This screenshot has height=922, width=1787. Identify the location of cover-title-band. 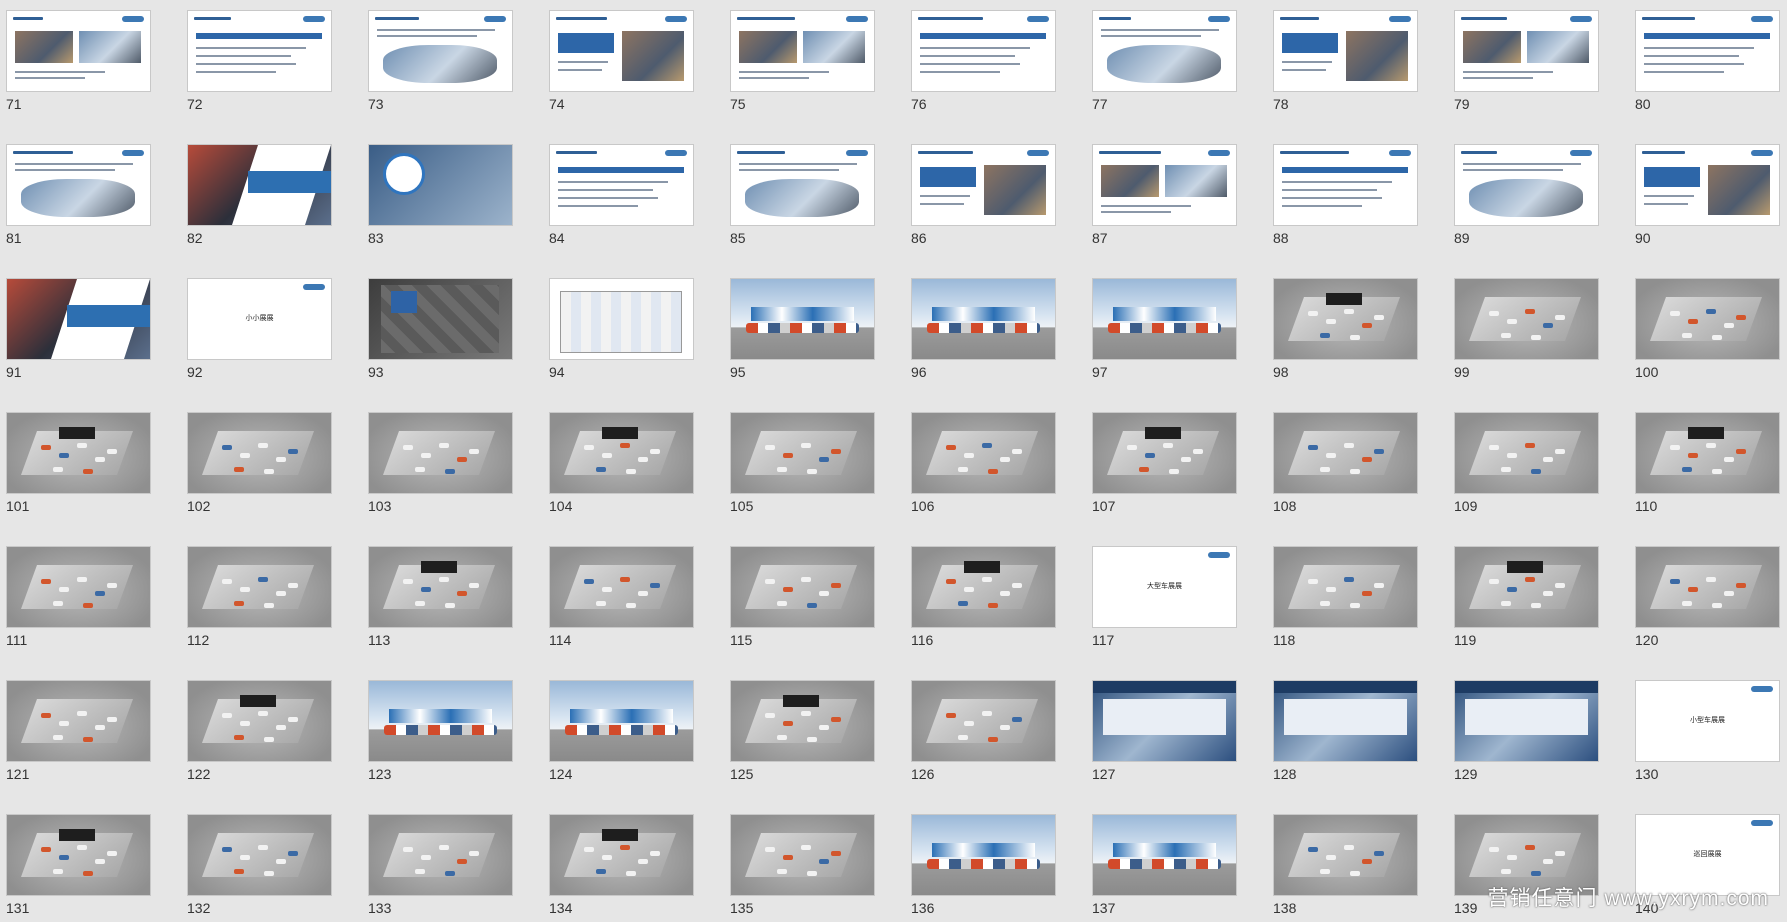
(108, 316).